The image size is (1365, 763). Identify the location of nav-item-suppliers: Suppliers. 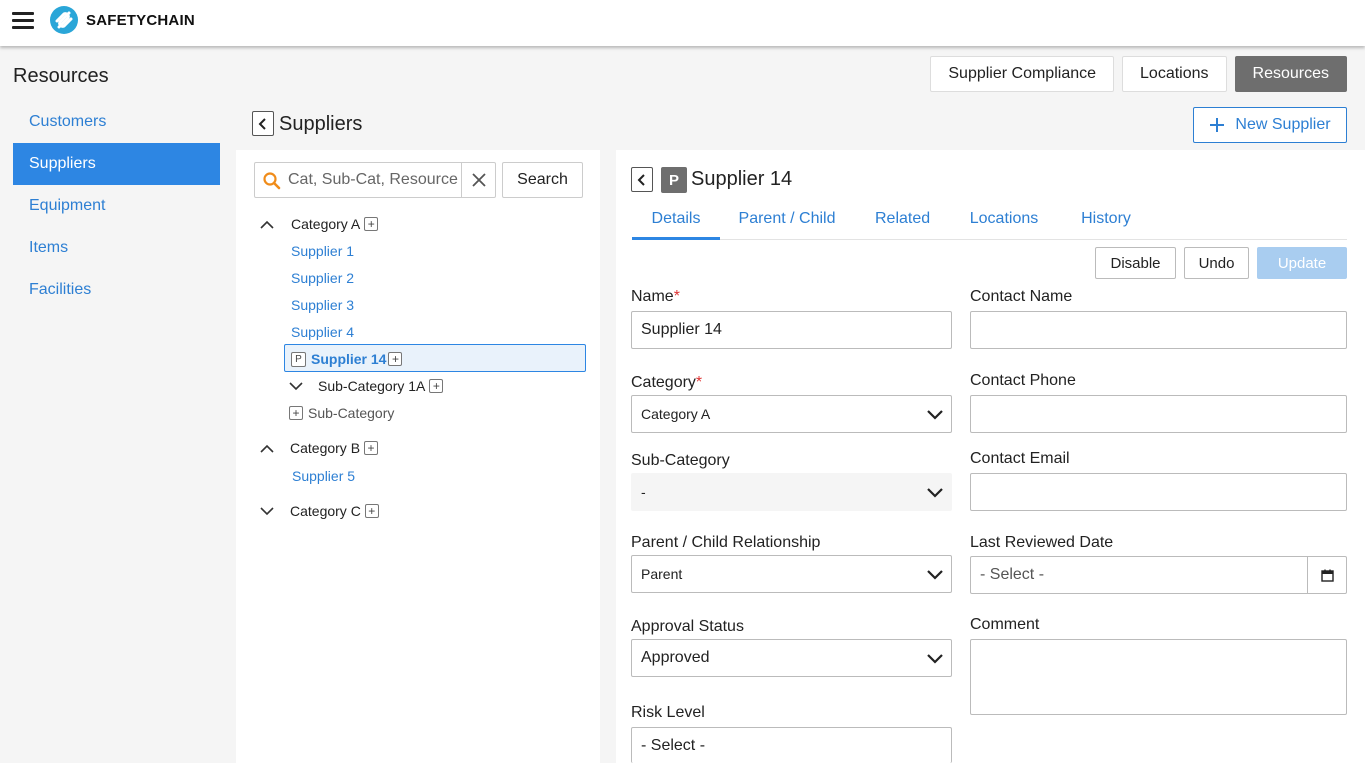
(116, 164).